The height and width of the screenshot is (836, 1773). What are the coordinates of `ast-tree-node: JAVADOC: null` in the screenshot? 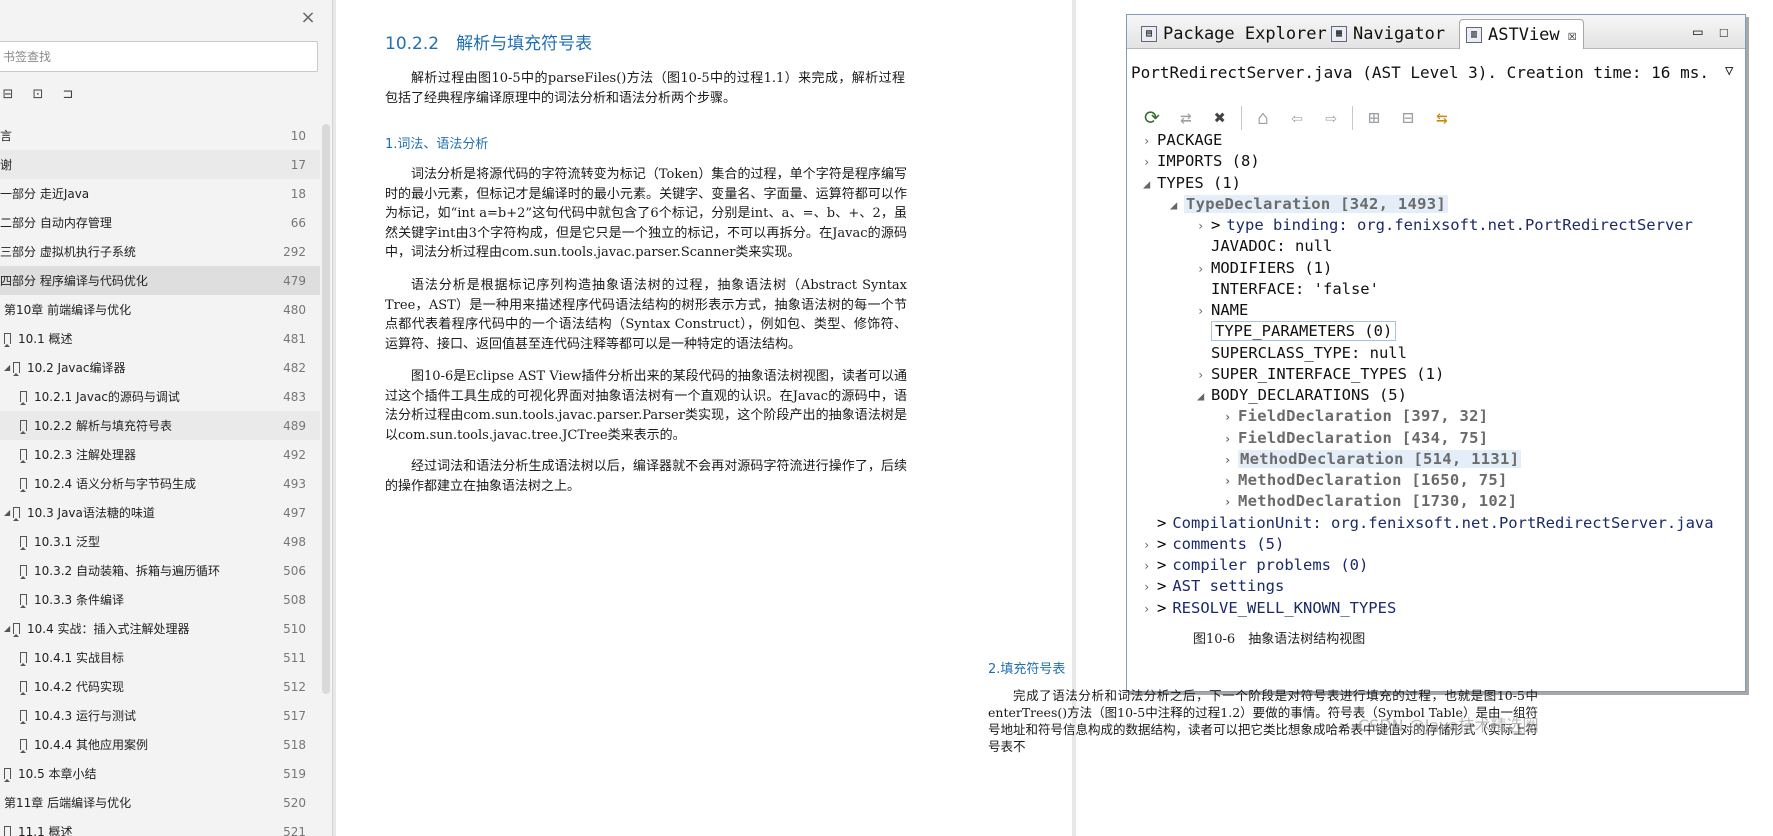 It's located at (1264, 246).